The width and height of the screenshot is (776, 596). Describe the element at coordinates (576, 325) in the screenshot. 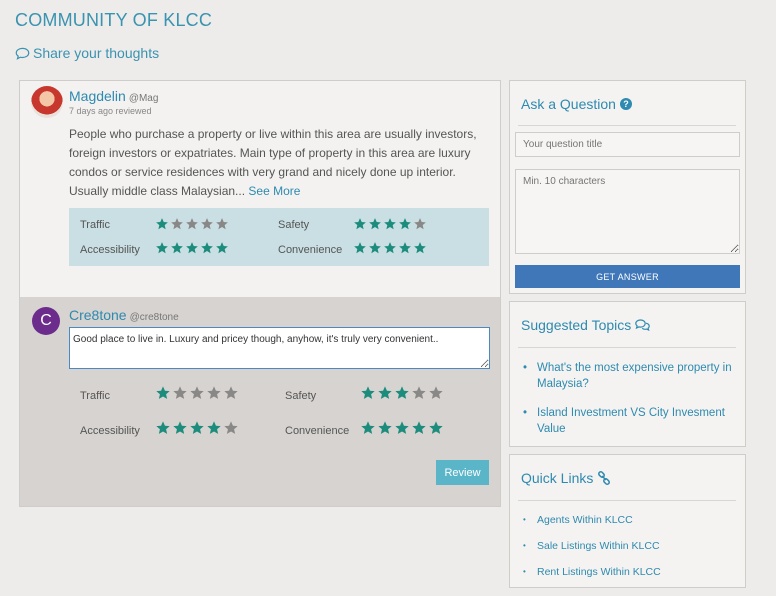

I see `suggested-topics-title-text: Suggested Topics` at that location.